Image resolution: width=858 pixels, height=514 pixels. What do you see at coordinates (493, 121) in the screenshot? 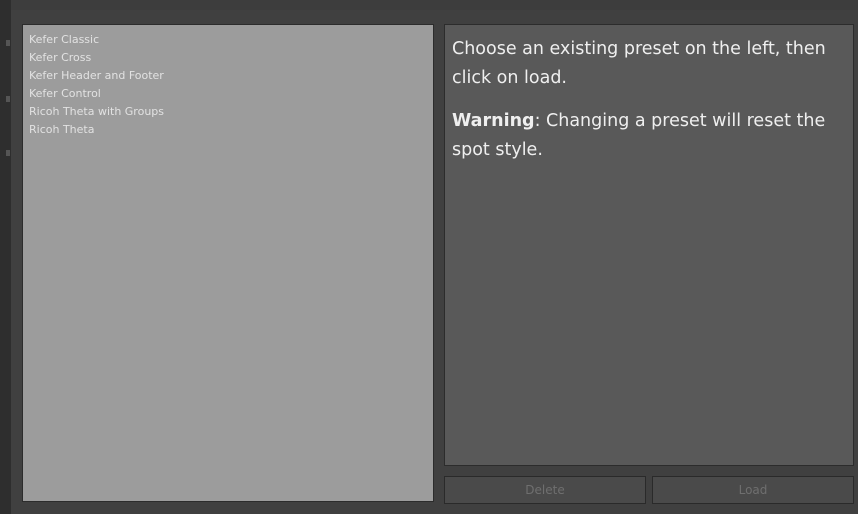
I see `warning-label: Warning` at bounding box center [493, 121].